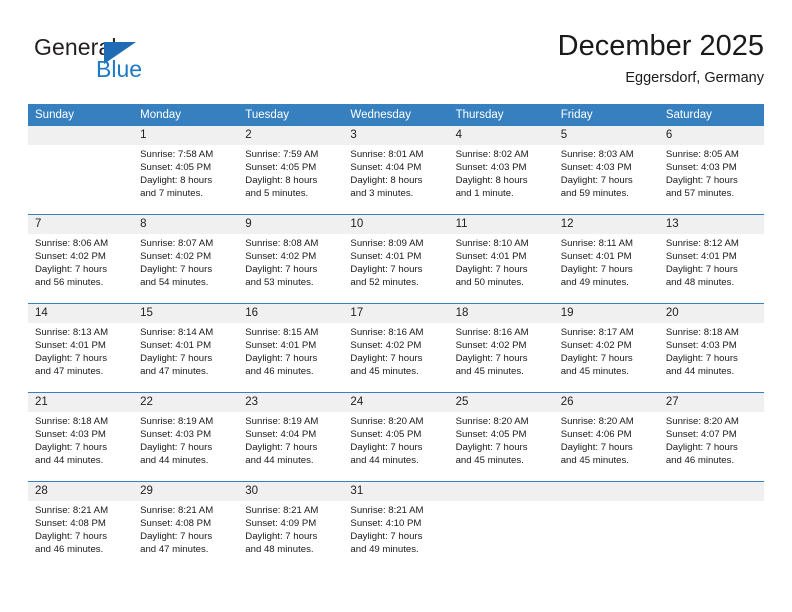 Image resolution: width=792 pixels, height=612 pixels. I want to click on day-number: 20, so click(711, 313).